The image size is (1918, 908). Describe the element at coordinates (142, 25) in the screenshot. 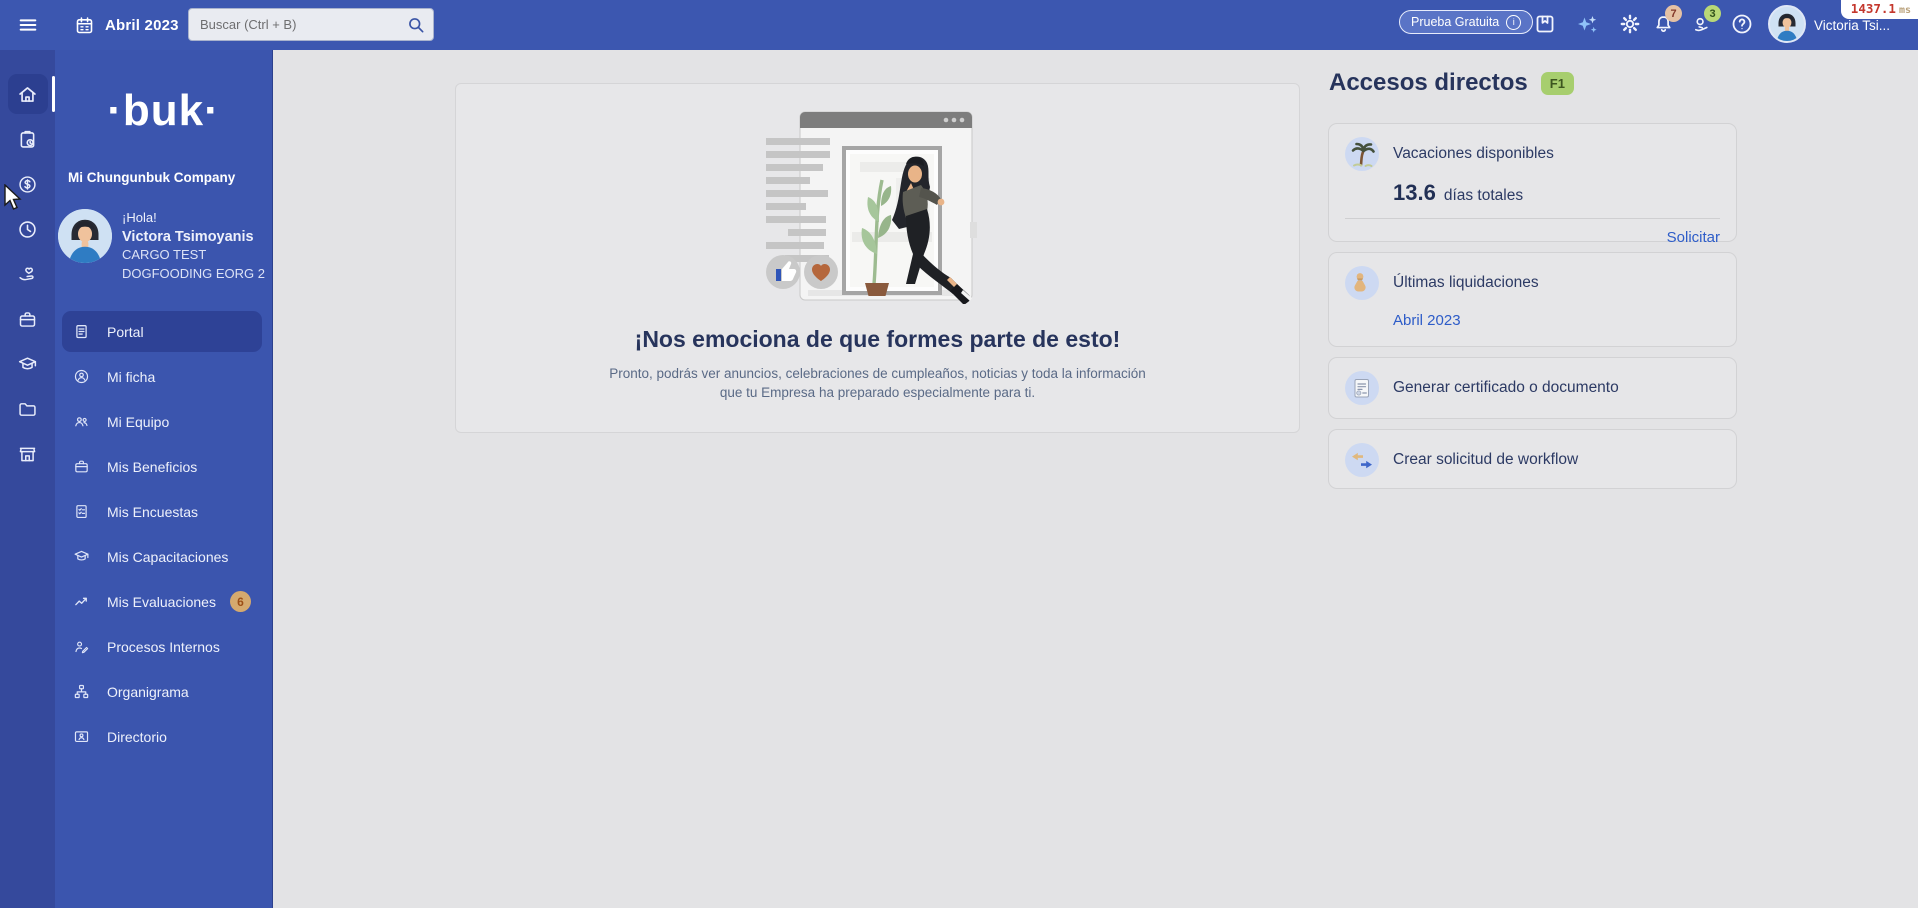

I see `period-label: Abril 2023` at that location.